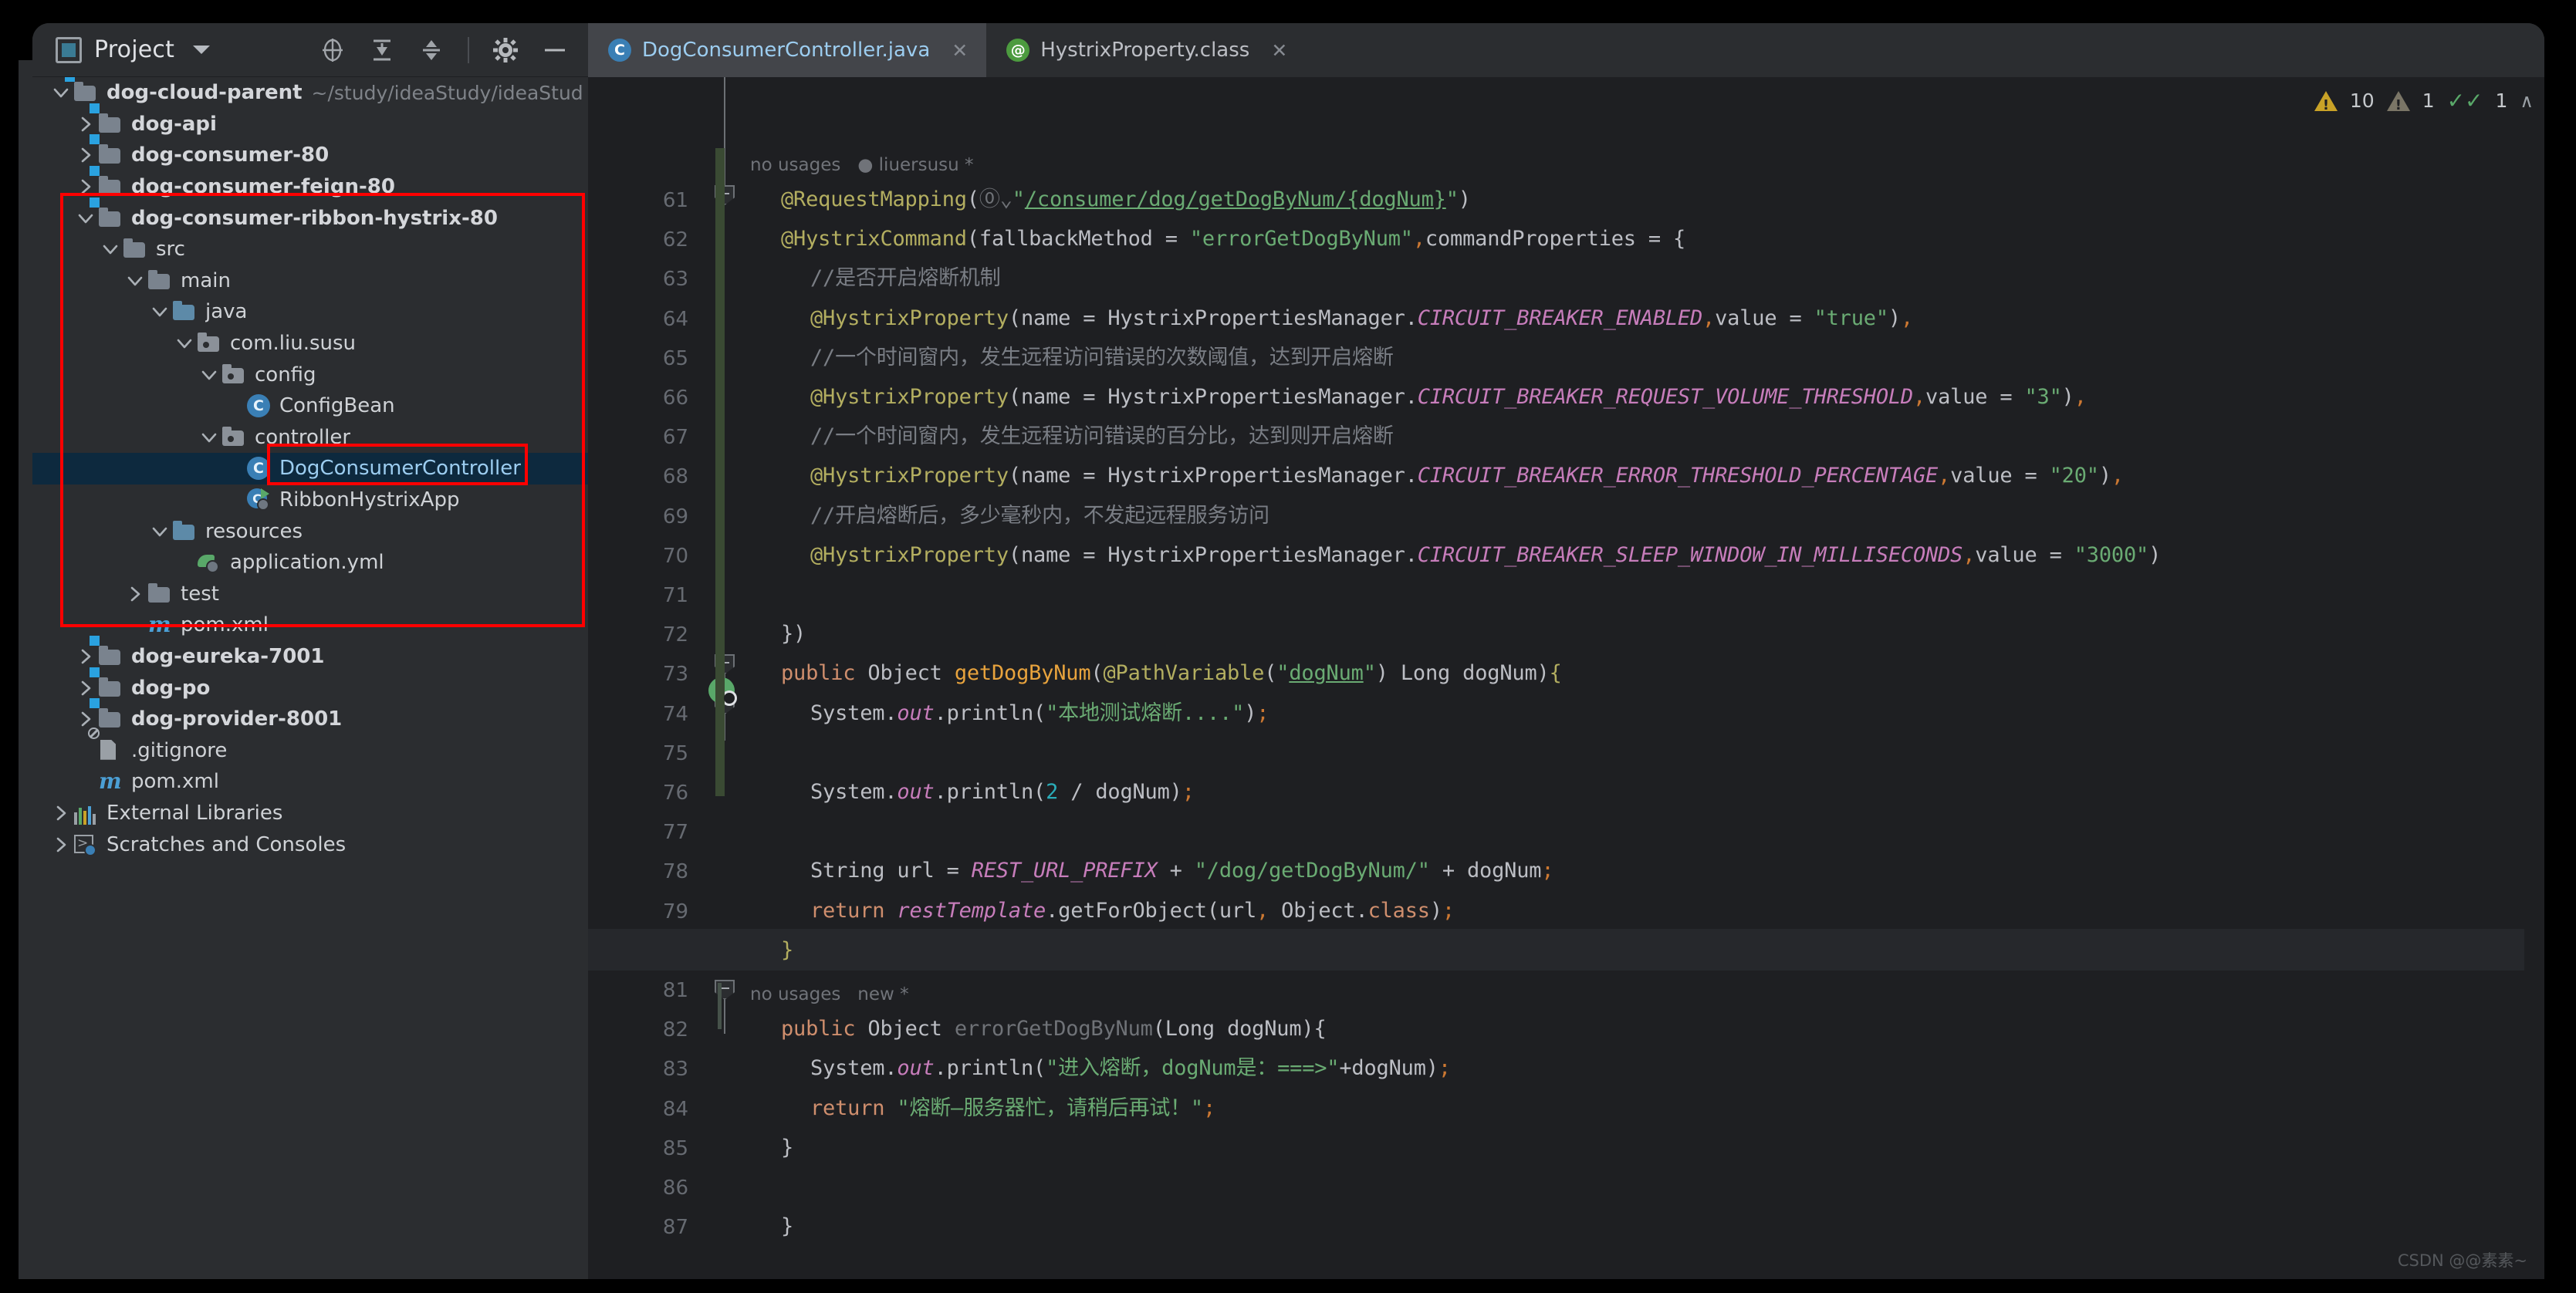 The width and height of the screenshot is (2576, 1293). Describe the element at coordinates (505, 50) in the screenshot. I see `gear-icon` at that location.